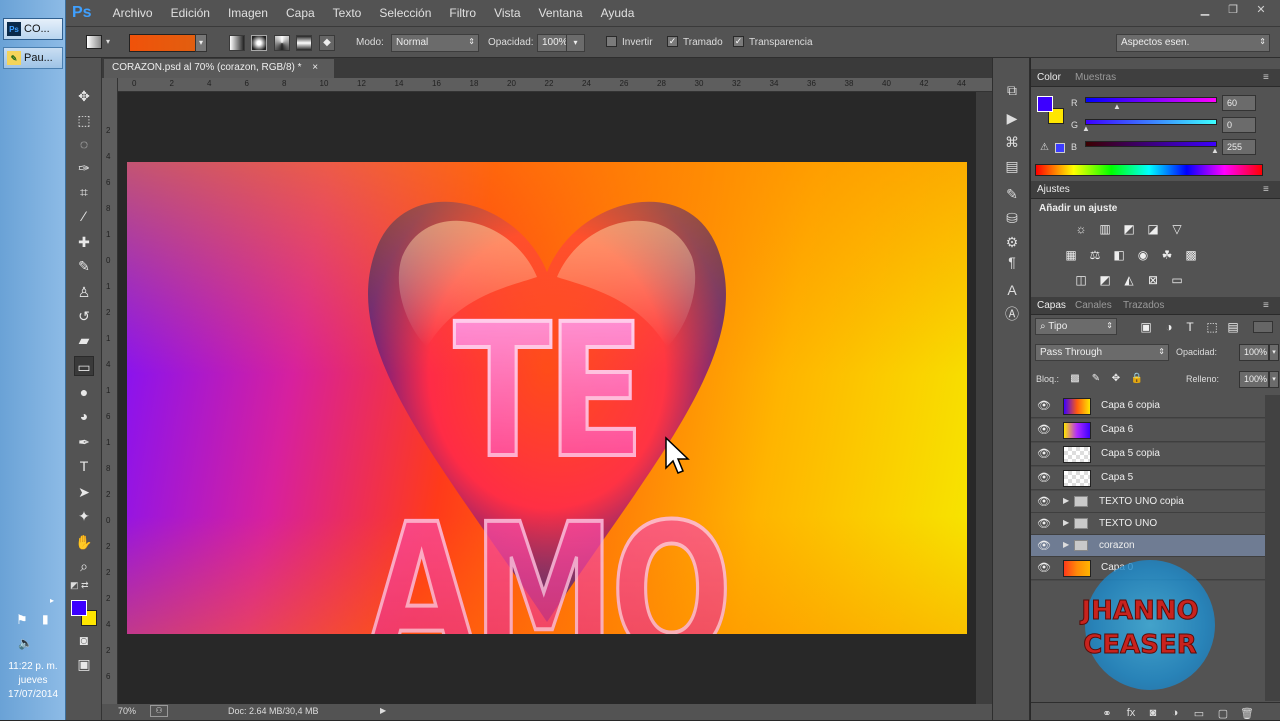 The width and height of the screenshot is (1280, 721). What do you see at coordinates (984, 398) in the screenshot?
I see `vertical-scrollbar` at bounding box center [984, 398].